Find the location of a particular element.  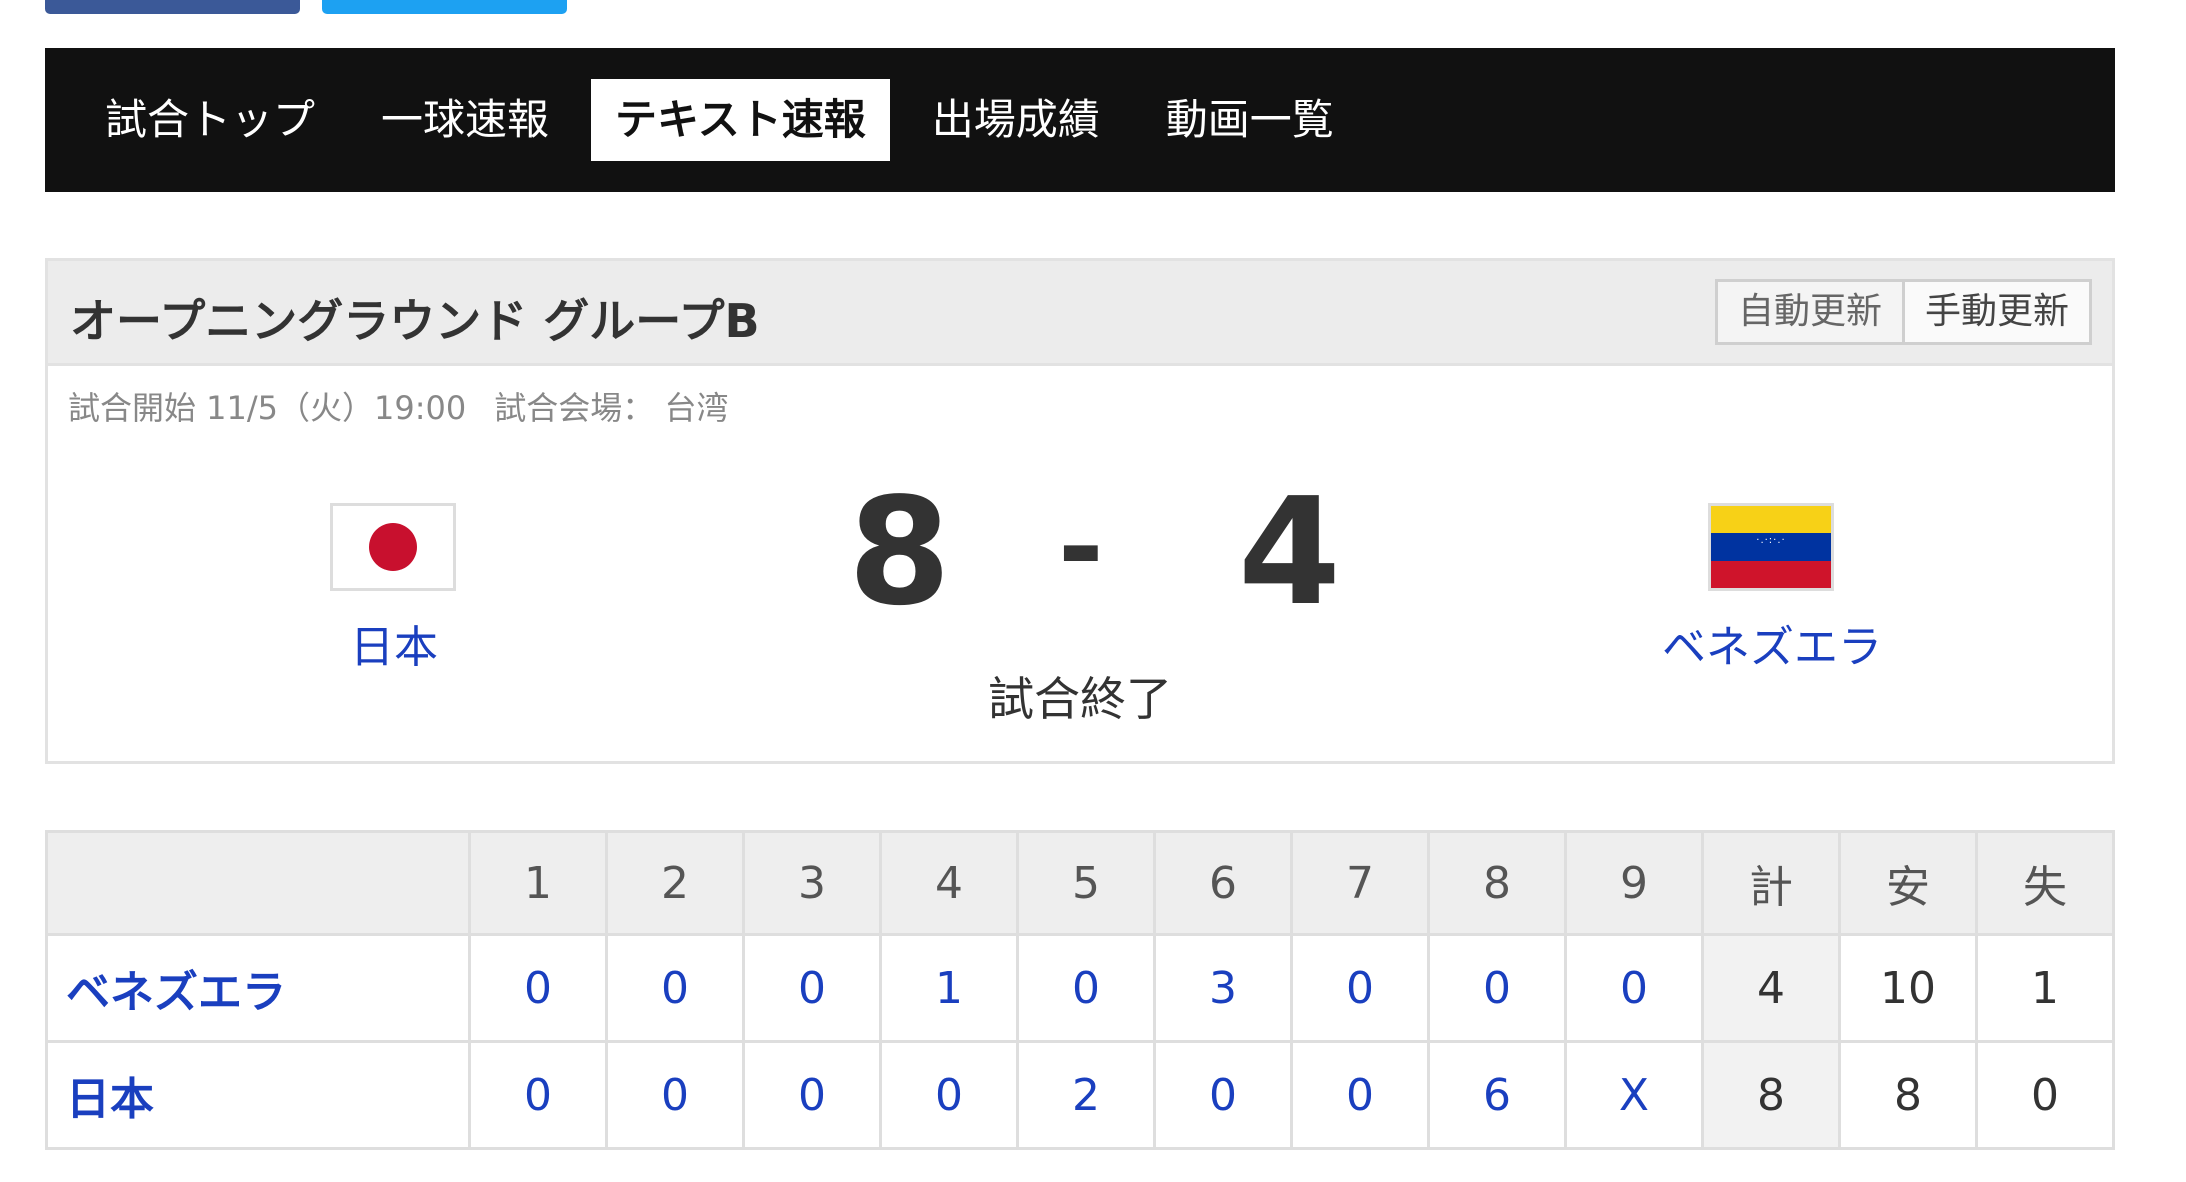

inning-score: 2 is located at coordinates (1086, 1095).